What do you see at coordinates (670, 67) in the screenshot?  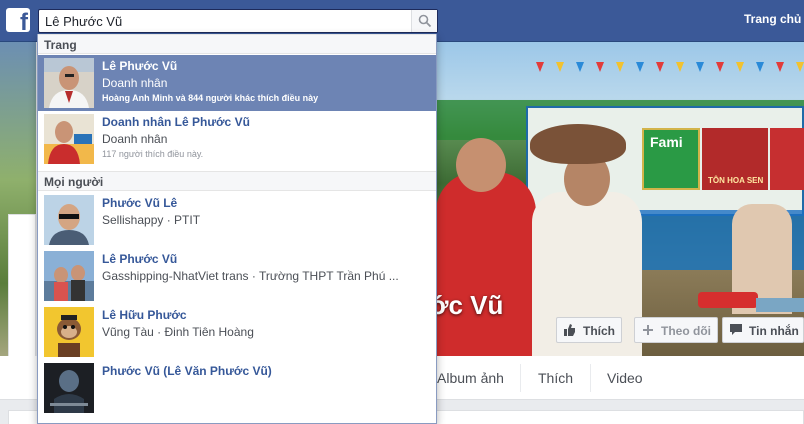 I see `bunting-flags` at bounding box center [670, 67].